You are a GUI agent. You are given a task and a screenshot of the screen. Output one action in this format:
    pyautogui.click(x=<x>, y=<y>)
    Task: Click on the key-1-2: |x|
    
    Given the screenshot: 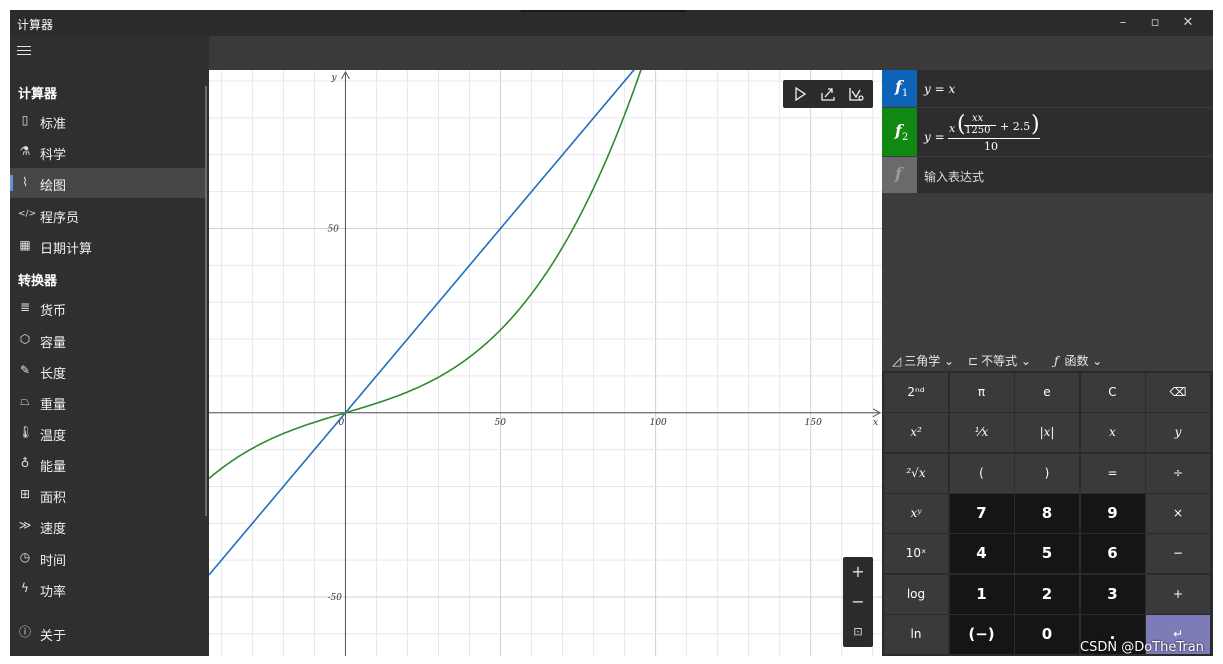 What is the action you would take?
    pyautogui.click(x=1047, y=433)
    